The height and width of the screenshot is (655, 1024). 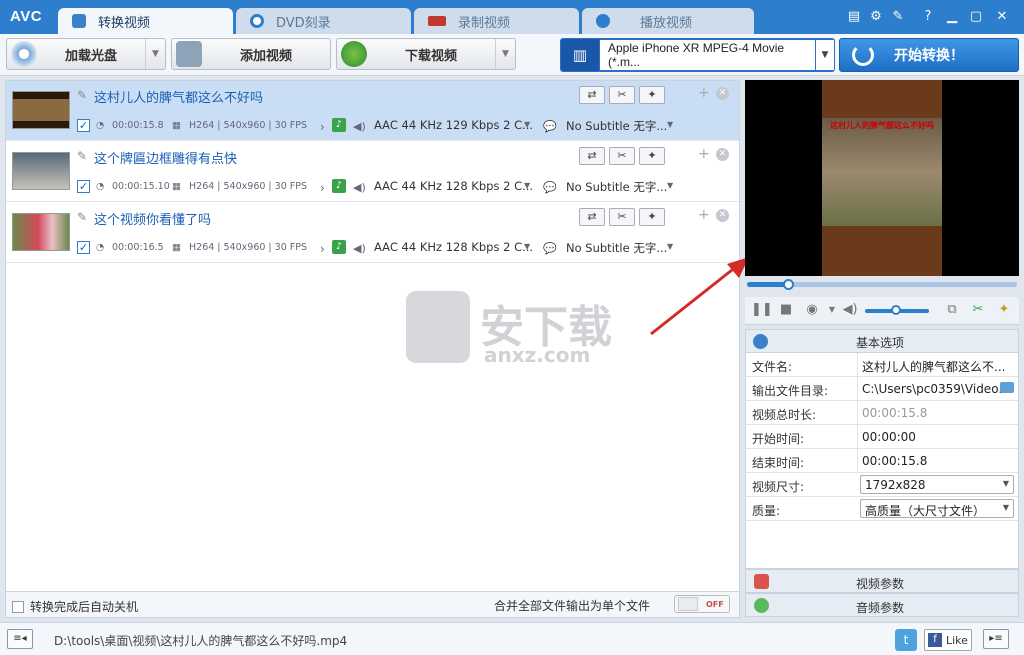 What do you see at coordinates (788, 284) in the screenshot?
I see `seek-handle` at bounding box center [788, 284].